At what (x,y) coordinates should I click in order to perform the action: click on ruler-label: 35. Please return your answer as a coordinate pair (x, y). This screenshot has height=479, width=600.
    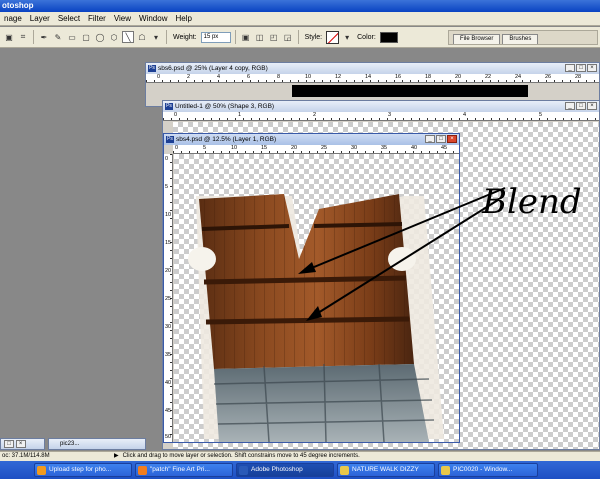
    Looking at the image, I should click on (384, 148).